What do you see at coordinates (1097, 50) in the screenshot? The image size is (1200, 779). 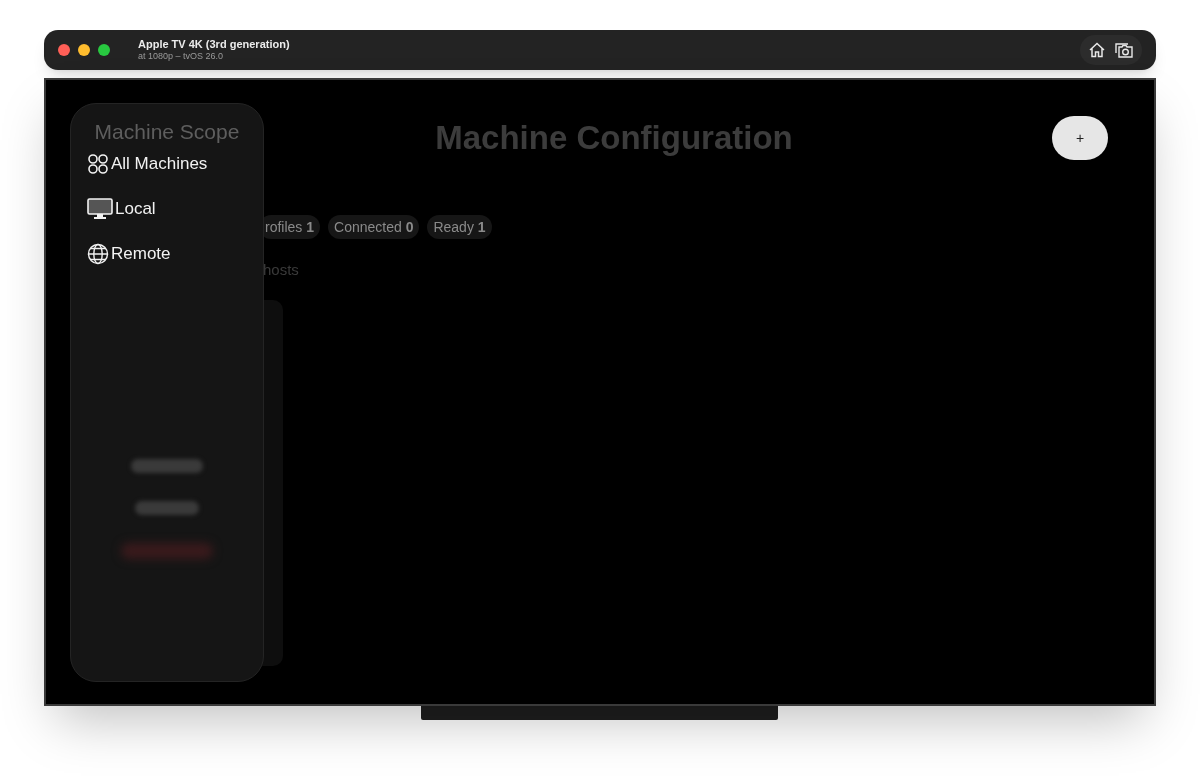 I see `home-icon` at bounding box center [1097, 50].